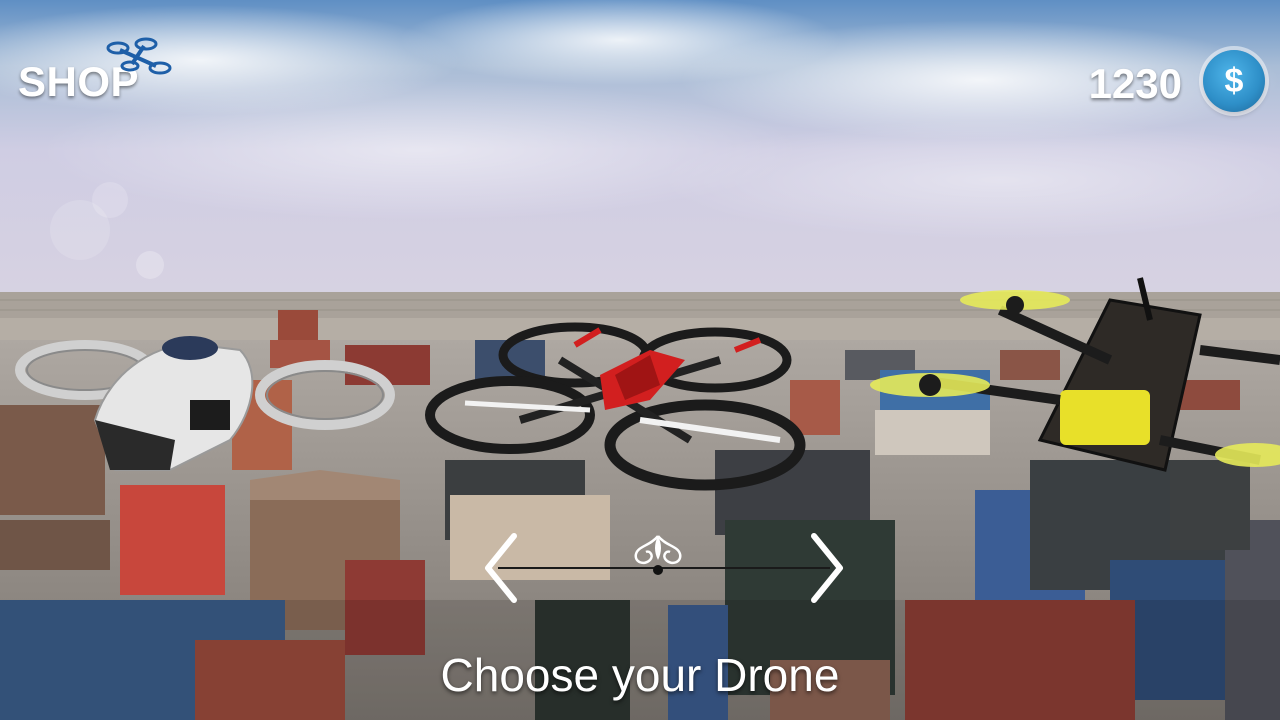 The height and width of the screenshot is (720, 1280). Describe the element at coordinates (504, 568) in the screenshot. I see `chevron-left-icon` at that location.